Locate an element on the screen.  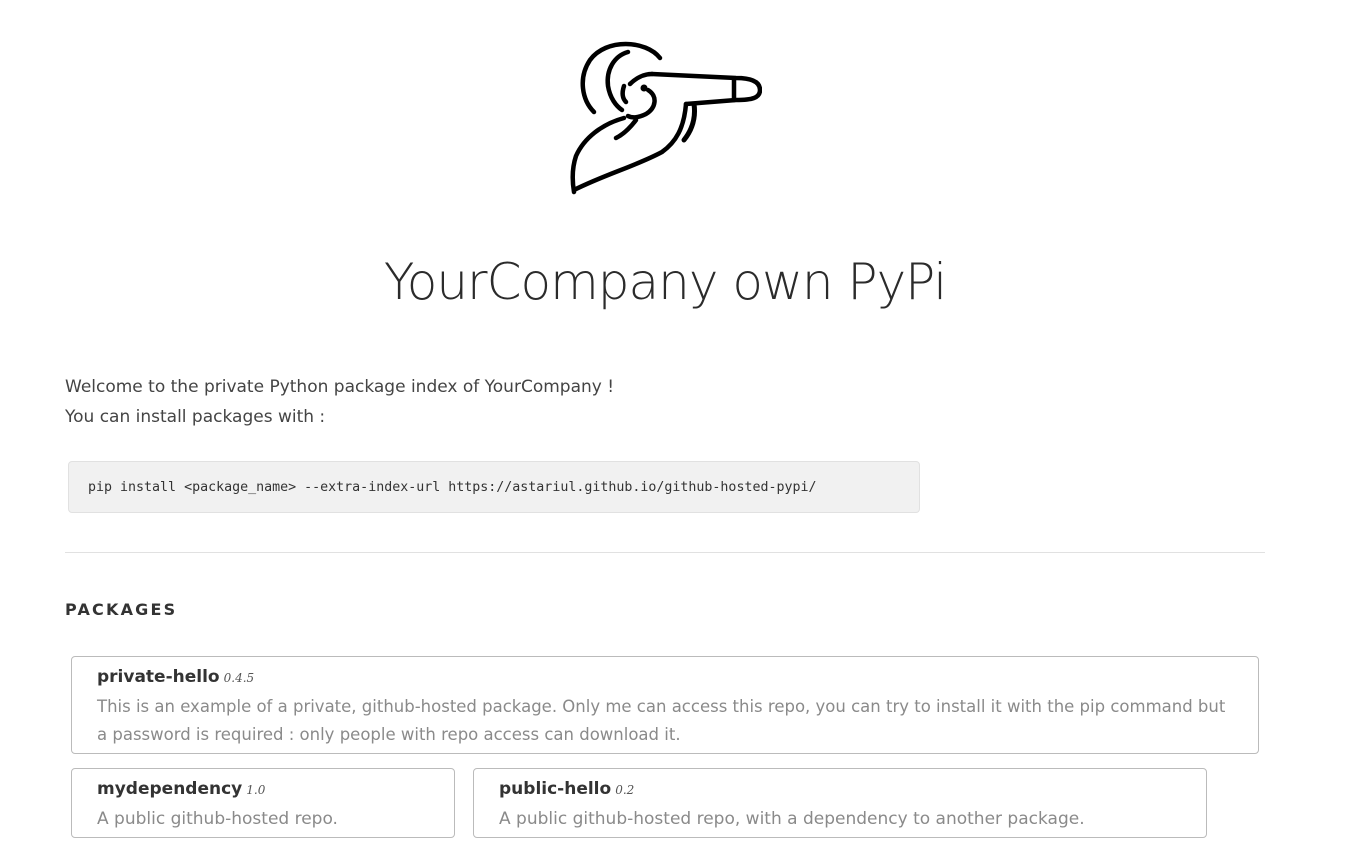
spyglass-man-icon is located at coordinates (666, 118).